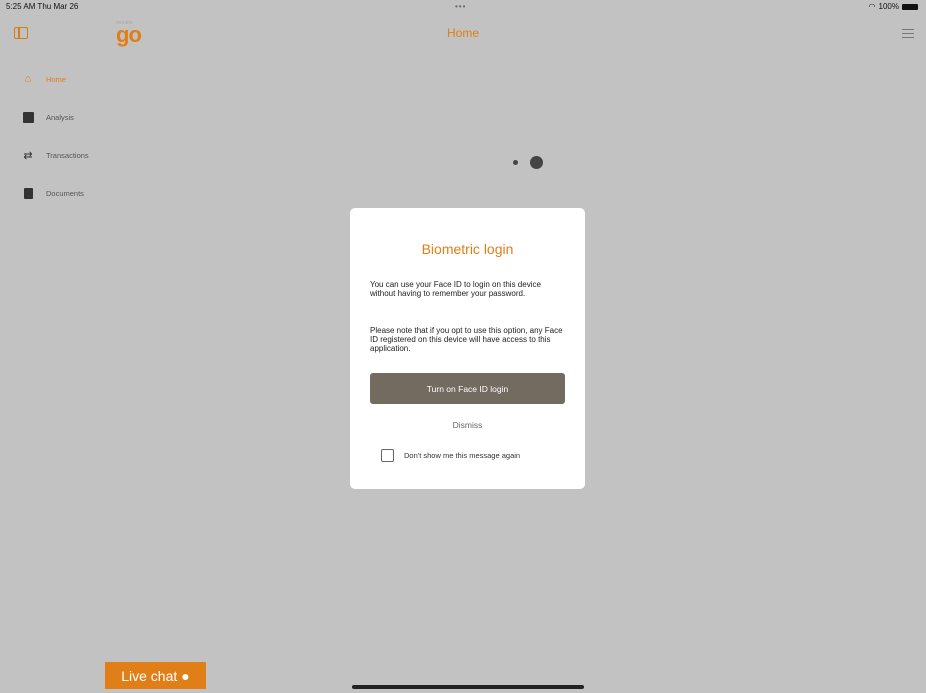 Image resolution: width=926 pixels, height=693 pixels. I want to click on status-bar: 5:25 AM Thu Mar 26 ••• ◠ 100%, so click(463, 7).